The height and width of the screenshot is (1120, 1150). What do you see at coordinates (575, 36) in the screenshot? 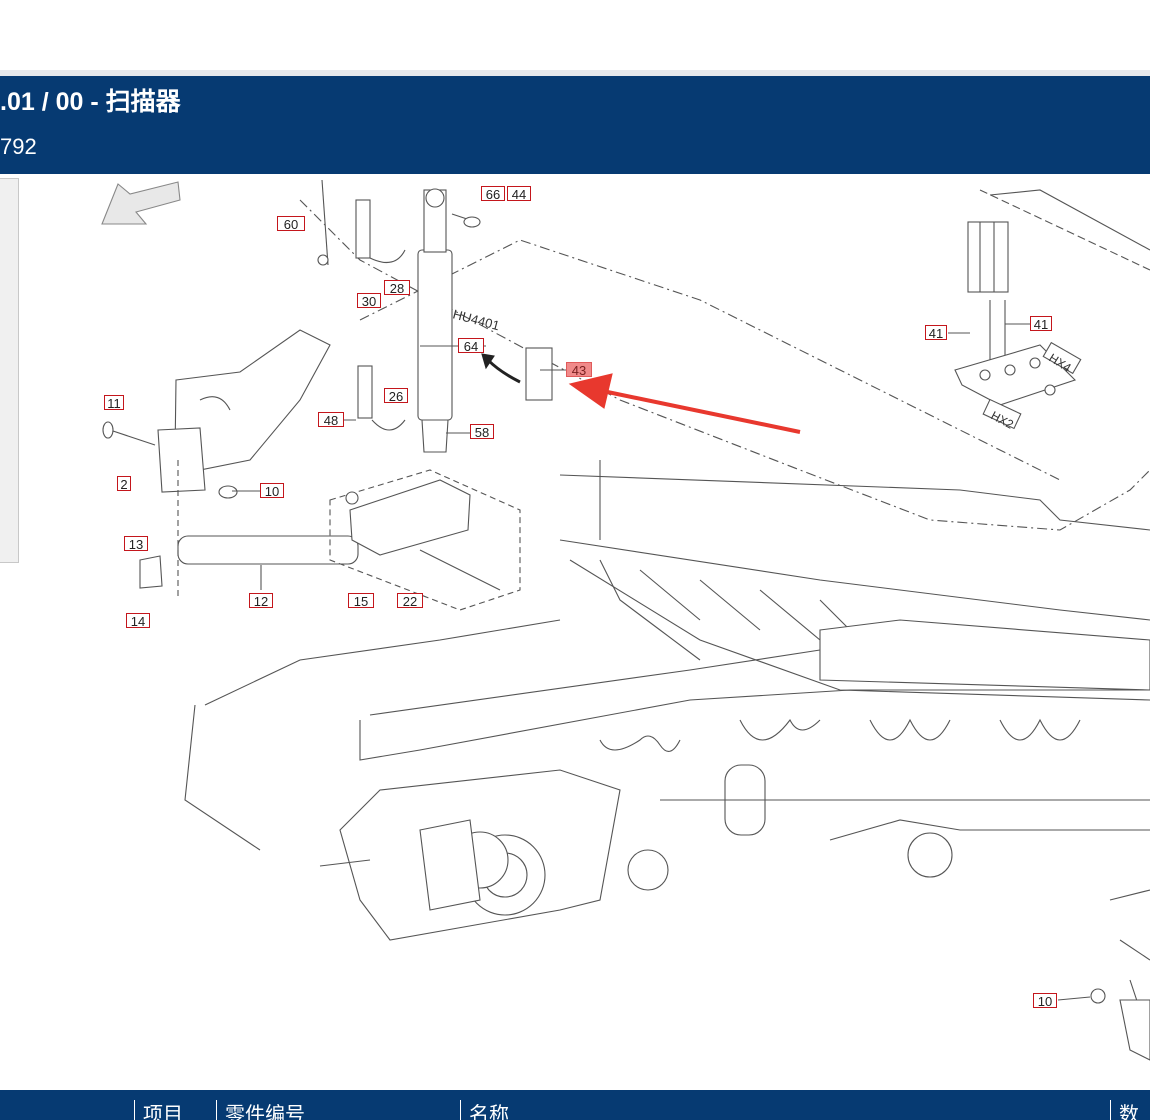
I see `top-whitespace` at bounding box center [575, 36].